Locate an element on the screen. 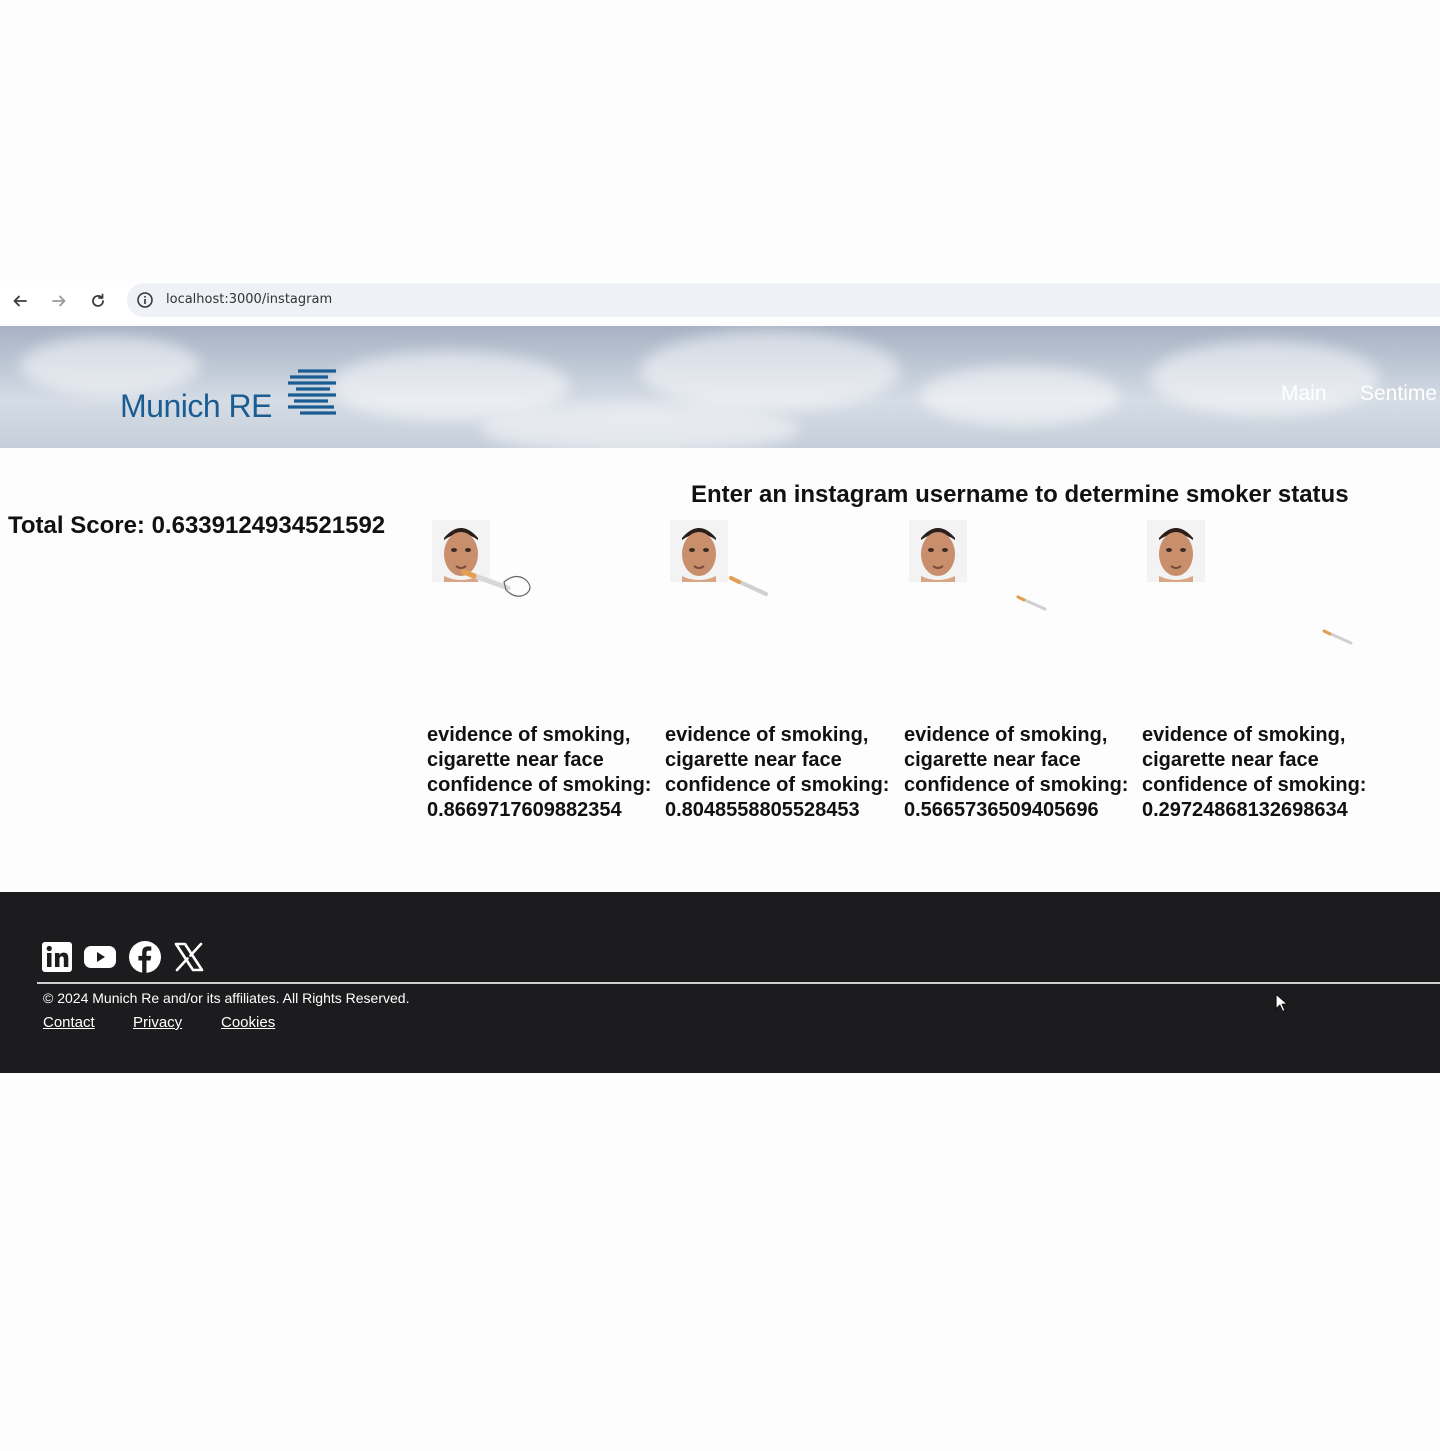 The width and height of the screenshot is (1440, 1451). total-score-value: 0.6339124934521592 is located at coordinates (268, 525).